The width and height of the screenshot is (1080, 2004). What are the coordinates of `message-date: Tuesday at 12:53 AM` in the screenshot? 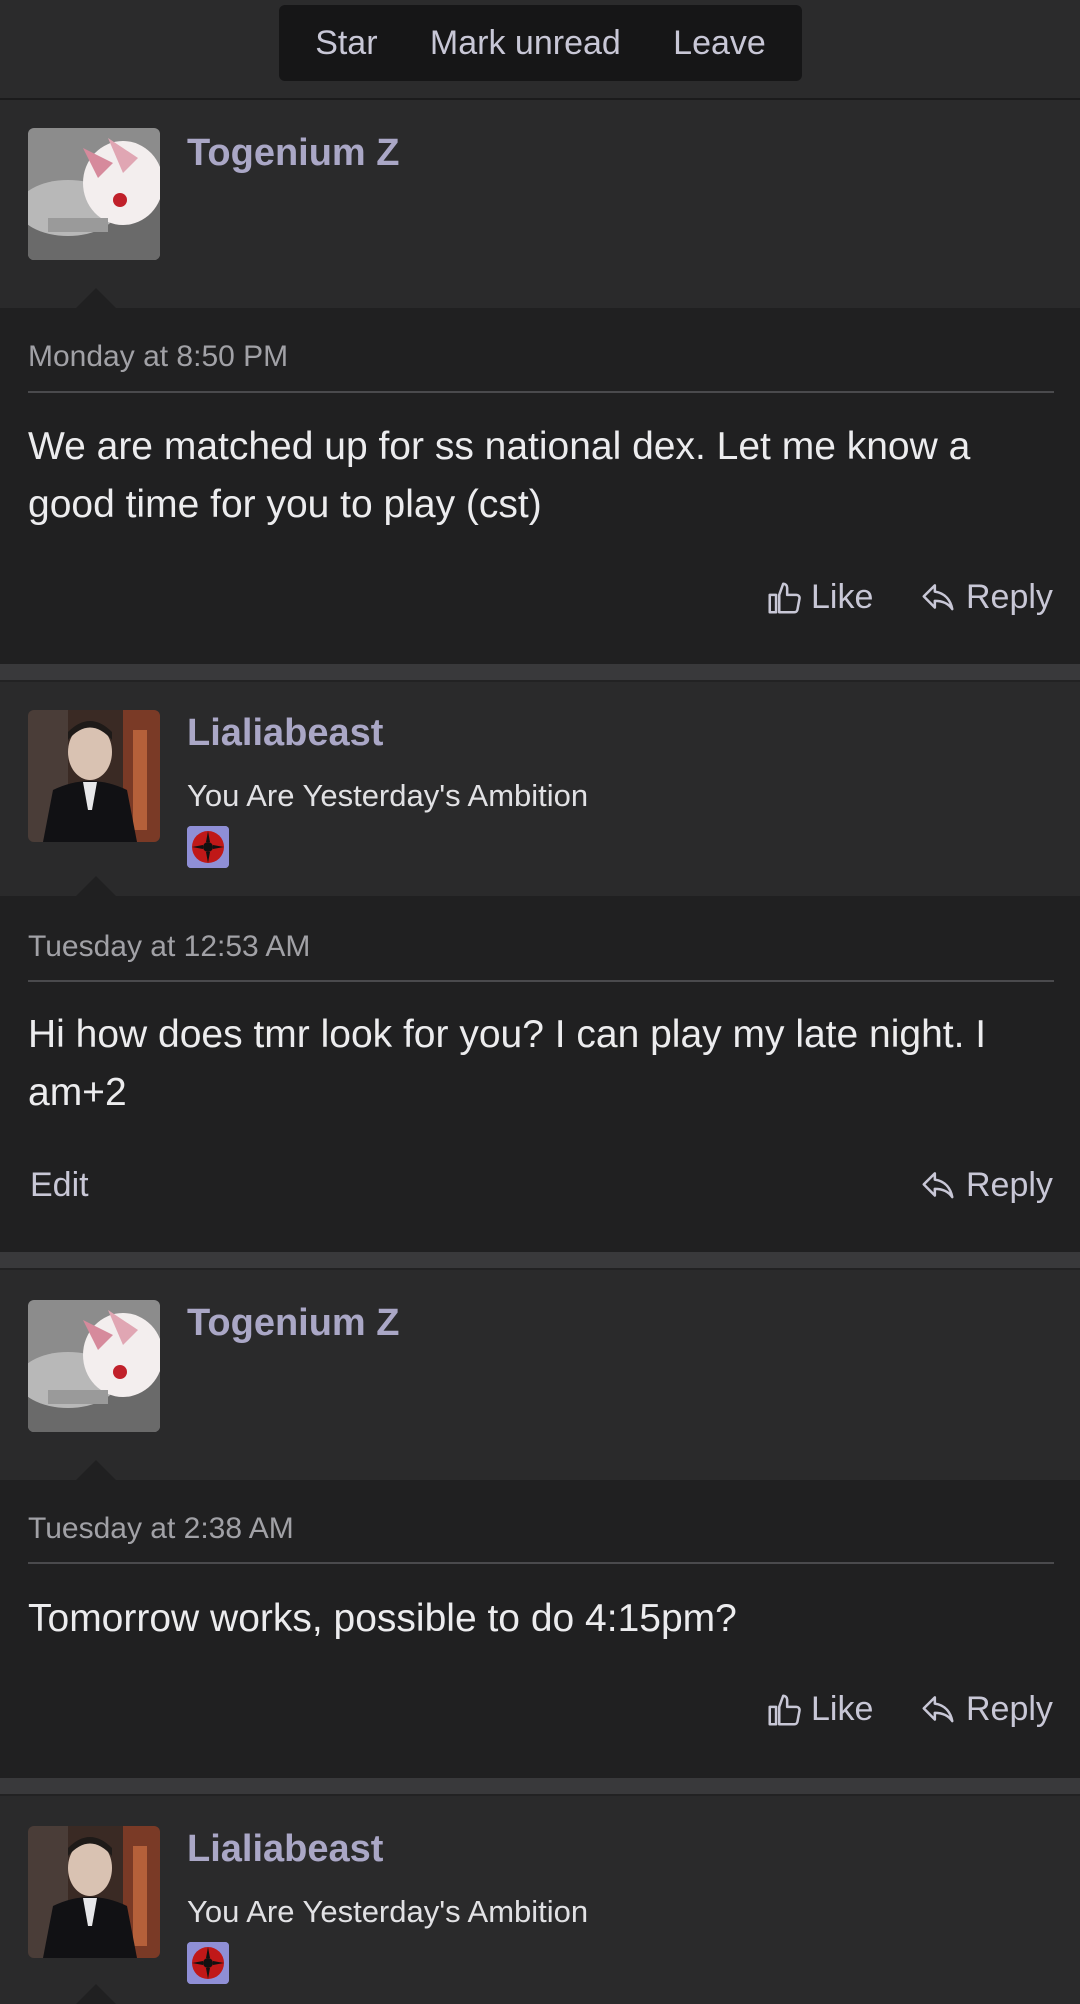 It's located at (169, 947).